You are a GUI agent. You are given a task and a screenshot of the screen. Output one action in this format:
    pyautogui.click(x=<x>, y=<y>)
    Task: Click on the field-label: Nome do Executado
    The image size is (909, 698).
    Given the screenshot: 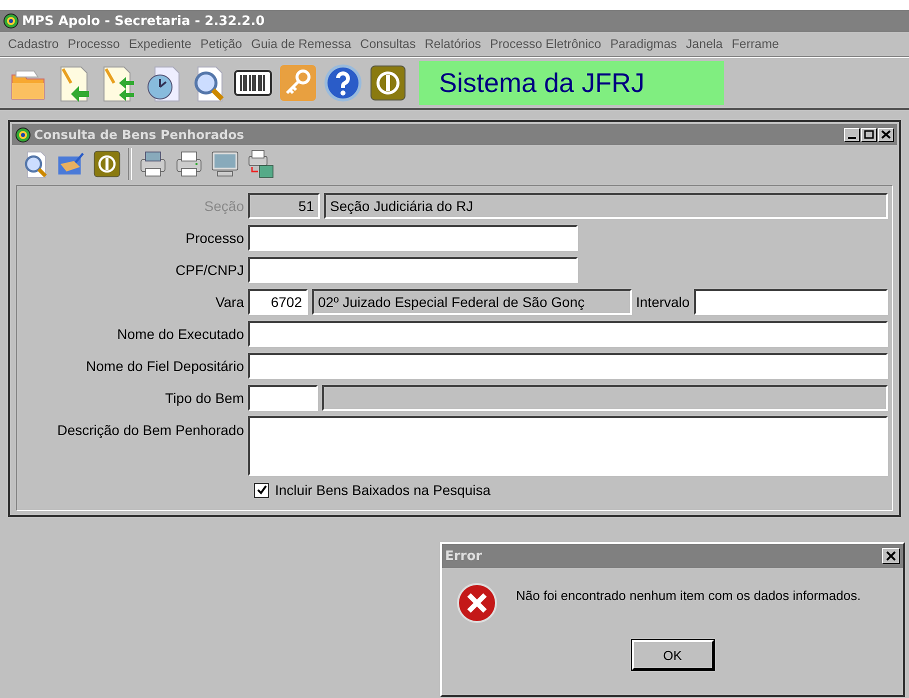 What is the action you would take?
    pyautogui.click(x=180, y=334)
    